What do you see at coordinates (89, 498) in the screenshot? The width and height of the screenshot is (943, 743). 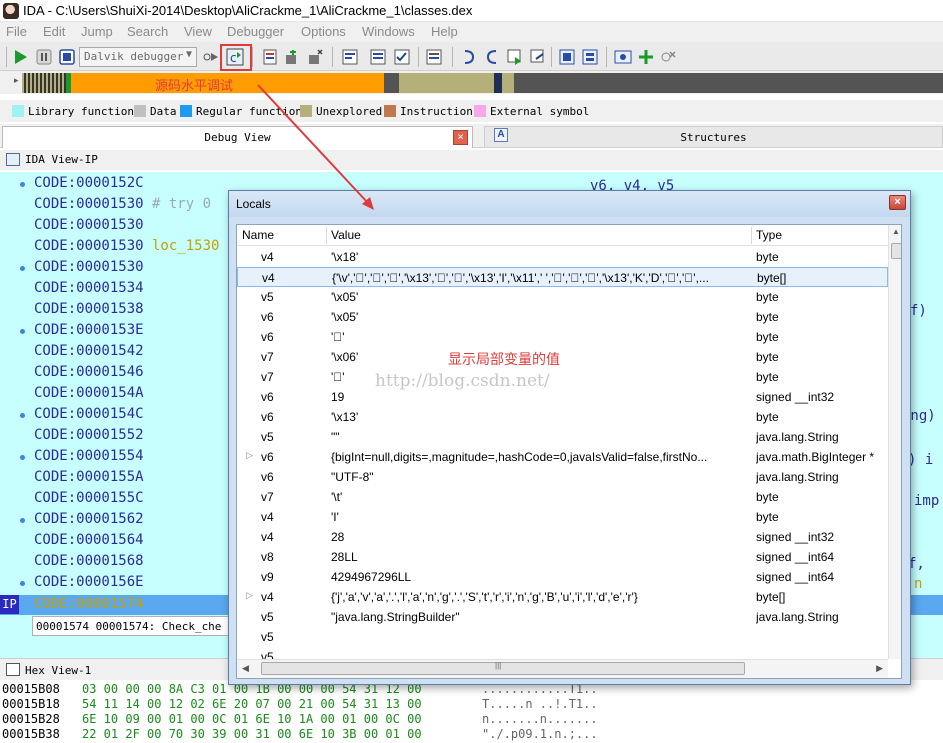 I see `code-line: CODE:0000155C` at bounding box center [89, 498].